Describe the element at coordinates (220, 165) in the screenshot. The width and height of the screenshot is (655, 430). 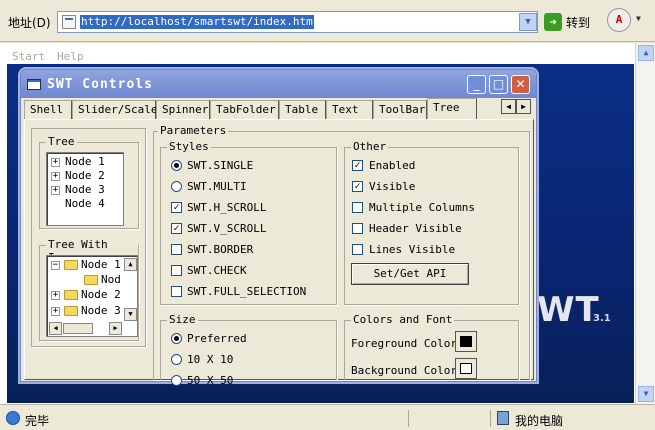
I see `style-label: SWT.SINGLE` at that location.